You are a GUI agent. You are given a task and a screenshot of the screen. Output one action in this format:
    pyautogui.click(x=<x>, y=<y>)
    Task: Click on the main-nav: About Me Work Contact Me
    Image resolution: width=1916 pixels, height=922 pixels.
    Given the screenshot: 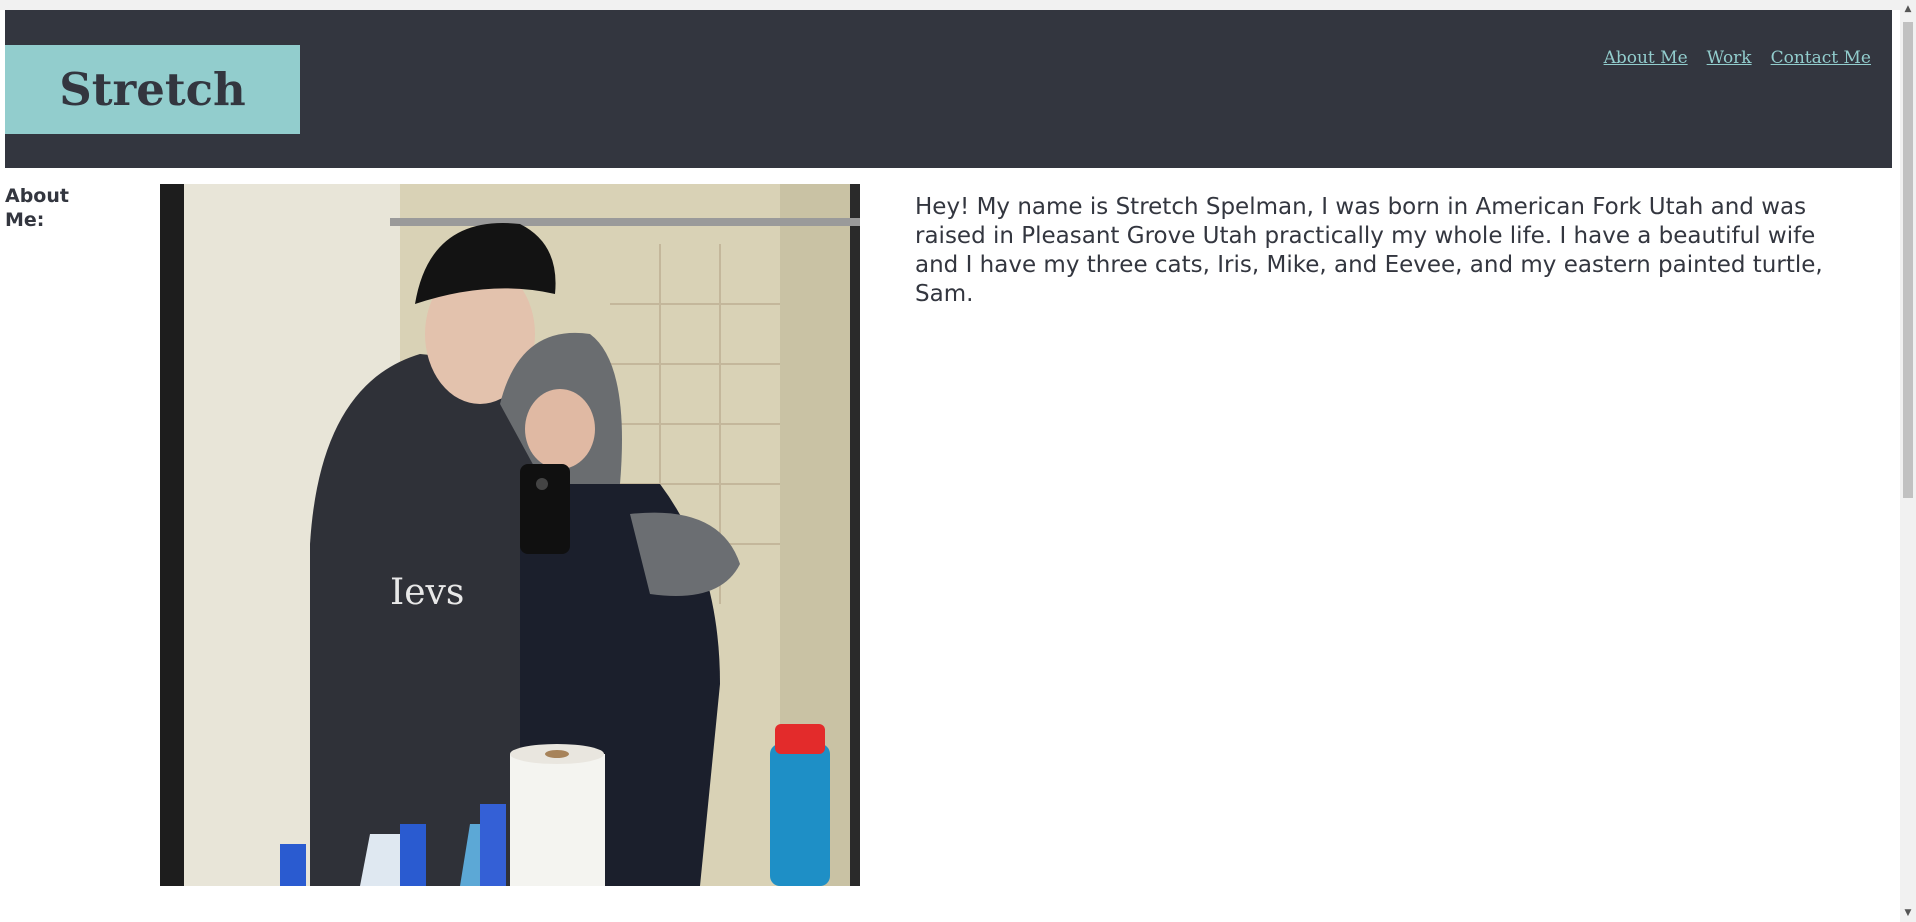 What is the action you would take?
    pyautogui.click(x=1737, y=58)
    